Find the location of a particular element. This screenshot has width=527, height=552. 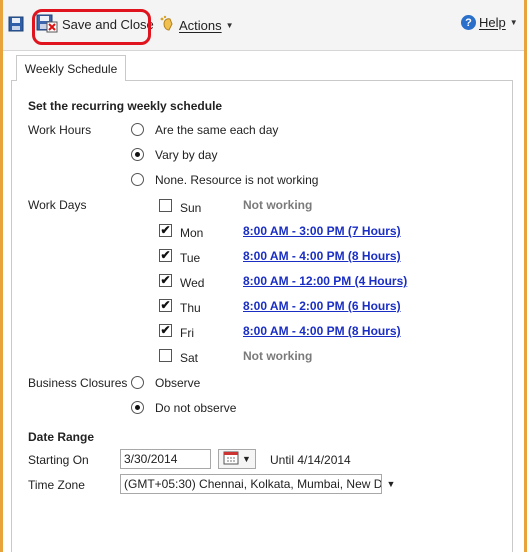

until-date-text: Until 4/14/2014 is located at coordinates (310, 460).